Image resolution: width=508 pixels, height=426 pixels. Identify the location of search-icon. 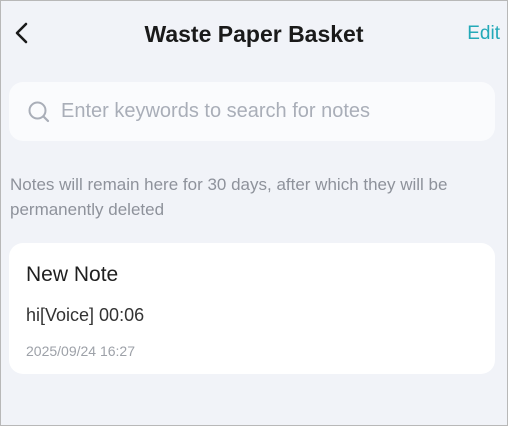
(39, 112).